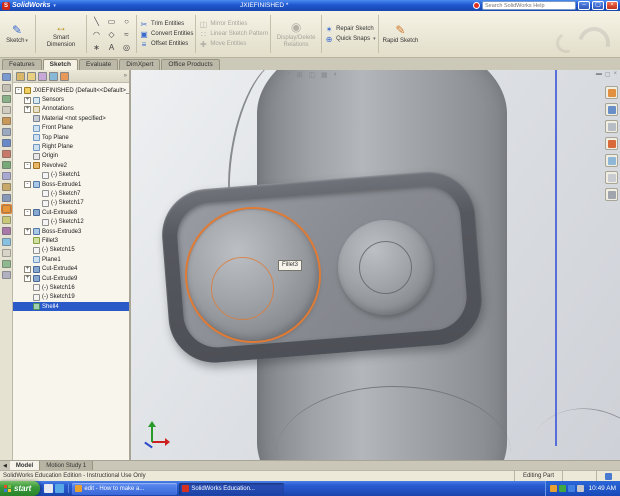  Describe the element at coordinates (6, 143) in the screenshot. I see `select-icon` at that location.